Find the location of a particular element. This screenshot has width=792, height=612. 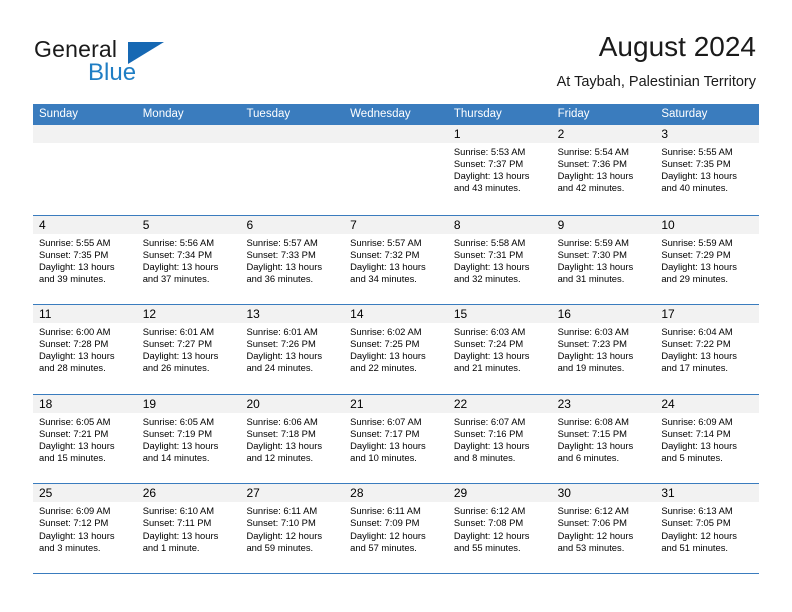

day-number is located at coordinates (396, 134).